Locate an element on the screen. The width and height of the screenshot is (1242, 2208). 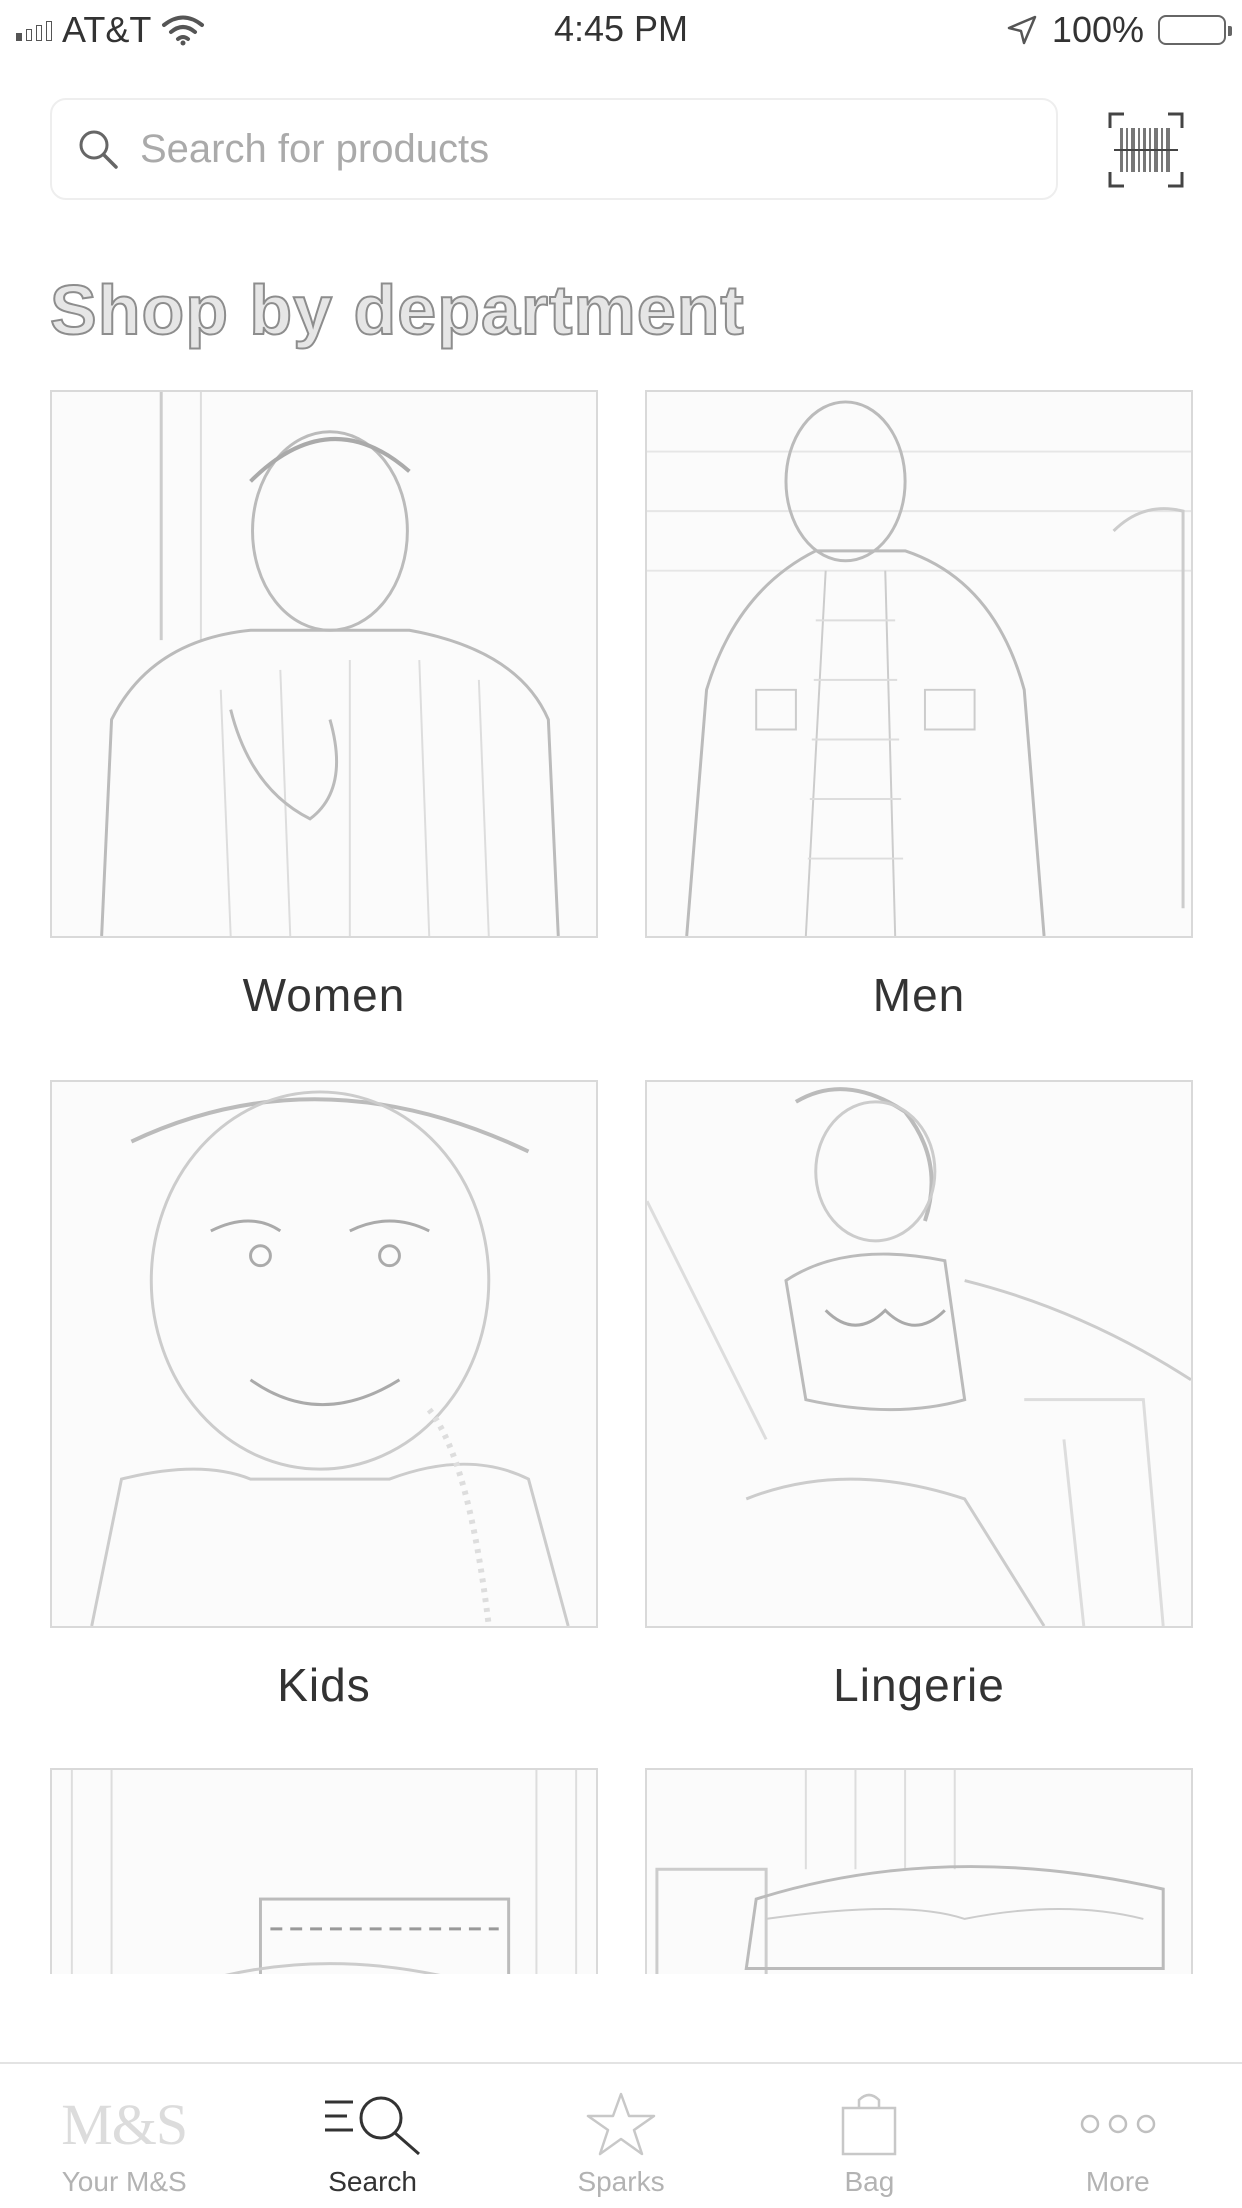
status-bar: AT&T 4:45 PM 100% is located at coordinates (621, 30).